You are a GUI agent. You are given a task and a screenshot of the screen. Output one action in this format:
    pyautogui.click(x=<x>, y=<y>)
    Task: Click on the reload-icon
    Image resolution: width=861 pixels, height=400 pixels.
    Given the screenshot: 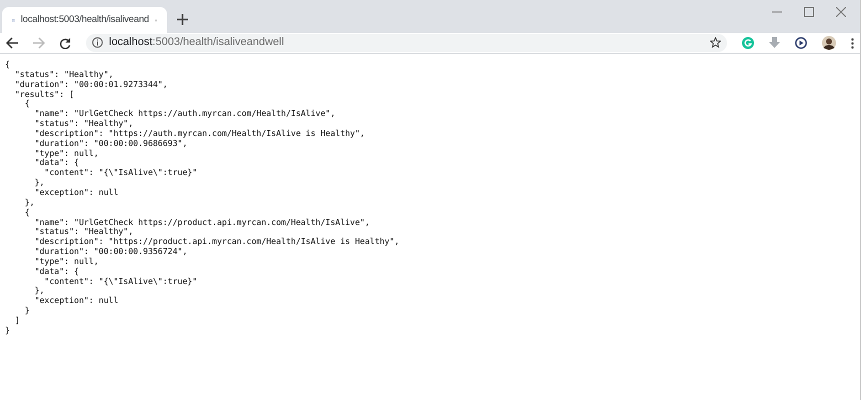 What is the action you would take?
    pyautogui.click(x=65, y=43)
    